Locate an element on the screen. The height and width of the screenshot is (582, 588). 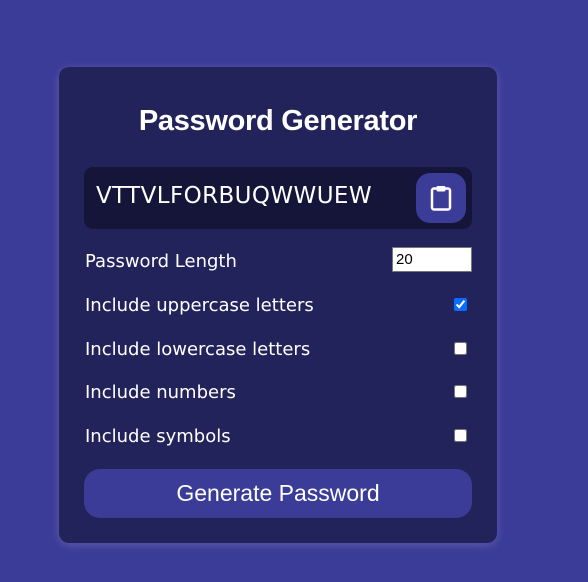
setting-uppercase: Include uppercase letters is located at coordinates (278, 306).